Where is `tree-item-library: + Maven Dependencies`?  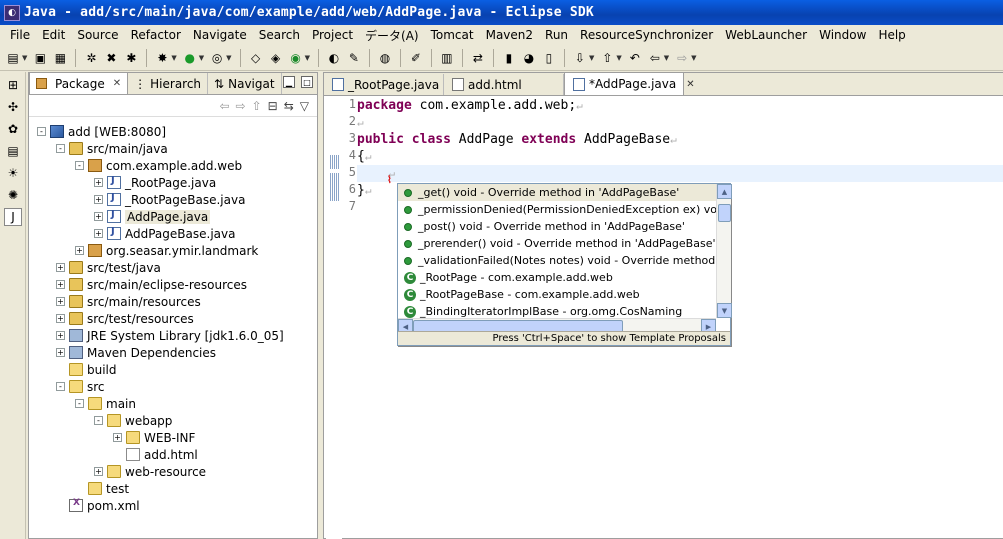 tree-item-library: + Maven Dependencies is located at coordinates (173, 352).